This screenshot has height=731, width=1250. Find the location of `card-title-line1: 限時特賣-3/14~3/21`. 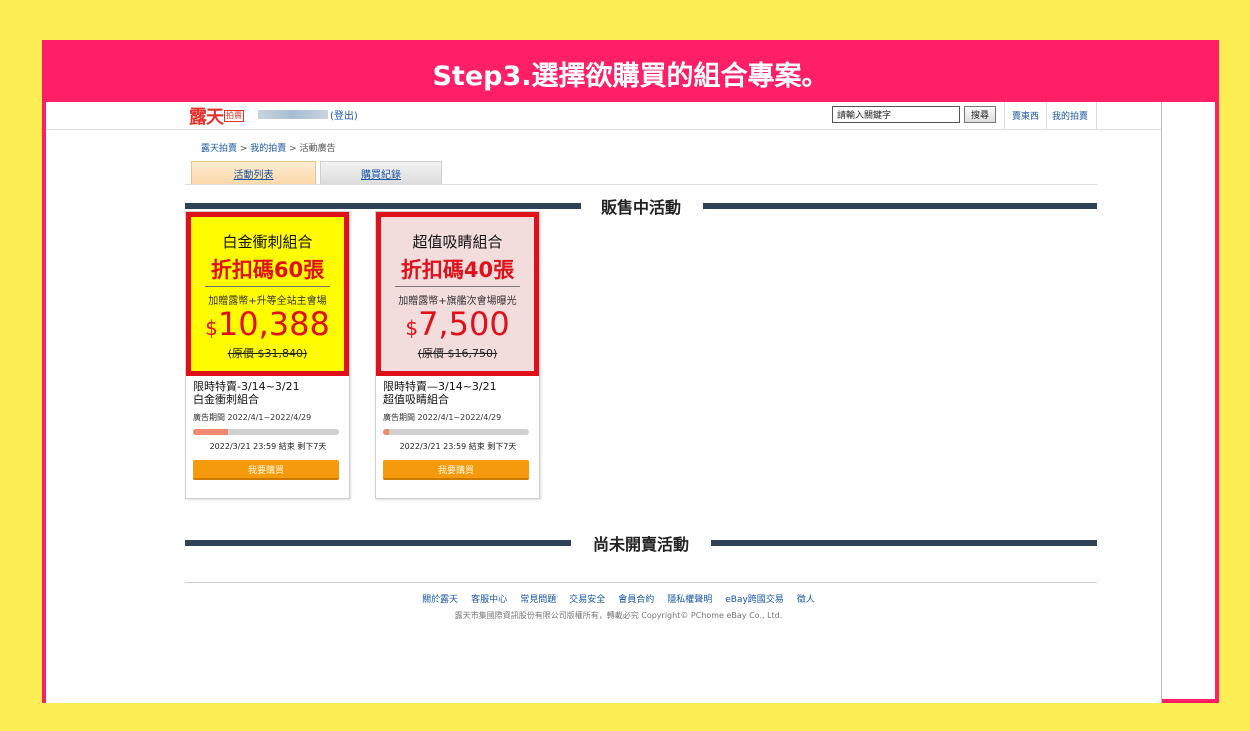

card-title-line1: 限時特賣-3/14~3/21 is located at coordinates (246, 386).